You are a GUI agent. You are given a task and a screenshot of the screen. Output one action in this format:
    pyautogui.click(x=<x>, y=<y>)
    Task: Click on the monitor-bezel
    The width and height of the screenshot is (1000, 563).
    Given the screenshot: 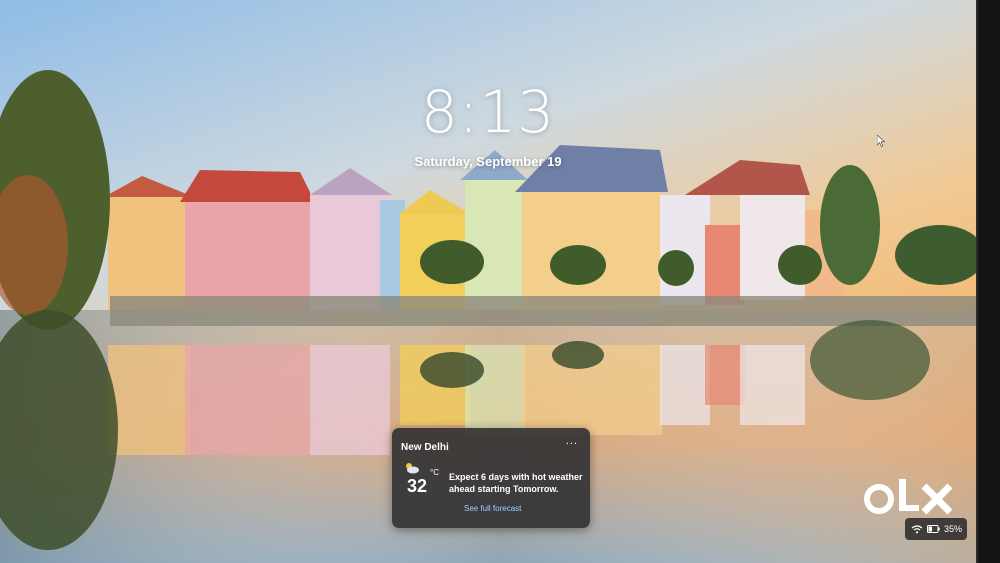 What is the action you would take?
    pyautogui.click(x=989, y=281)
    